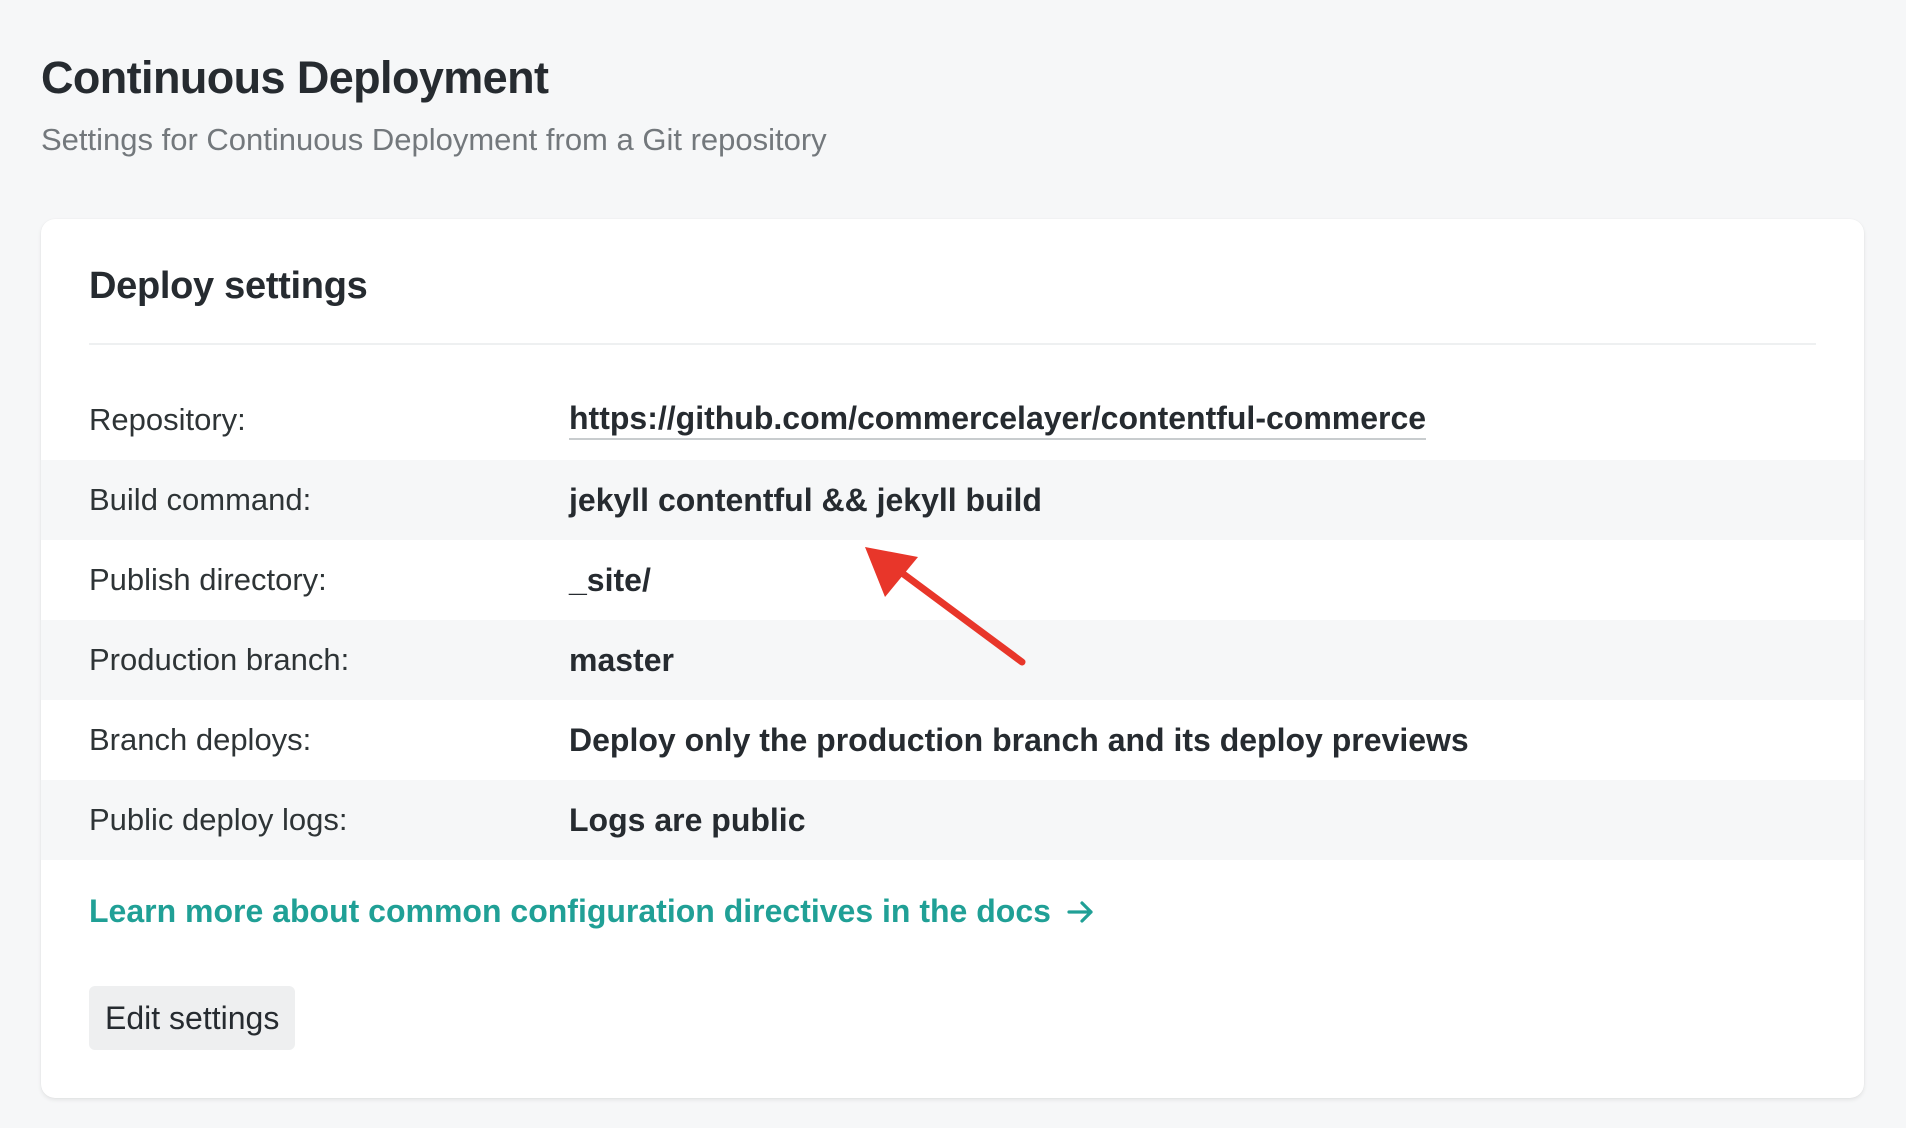  I want to click on setting-row-production-branch: Production branch: master, so click(952, 660).